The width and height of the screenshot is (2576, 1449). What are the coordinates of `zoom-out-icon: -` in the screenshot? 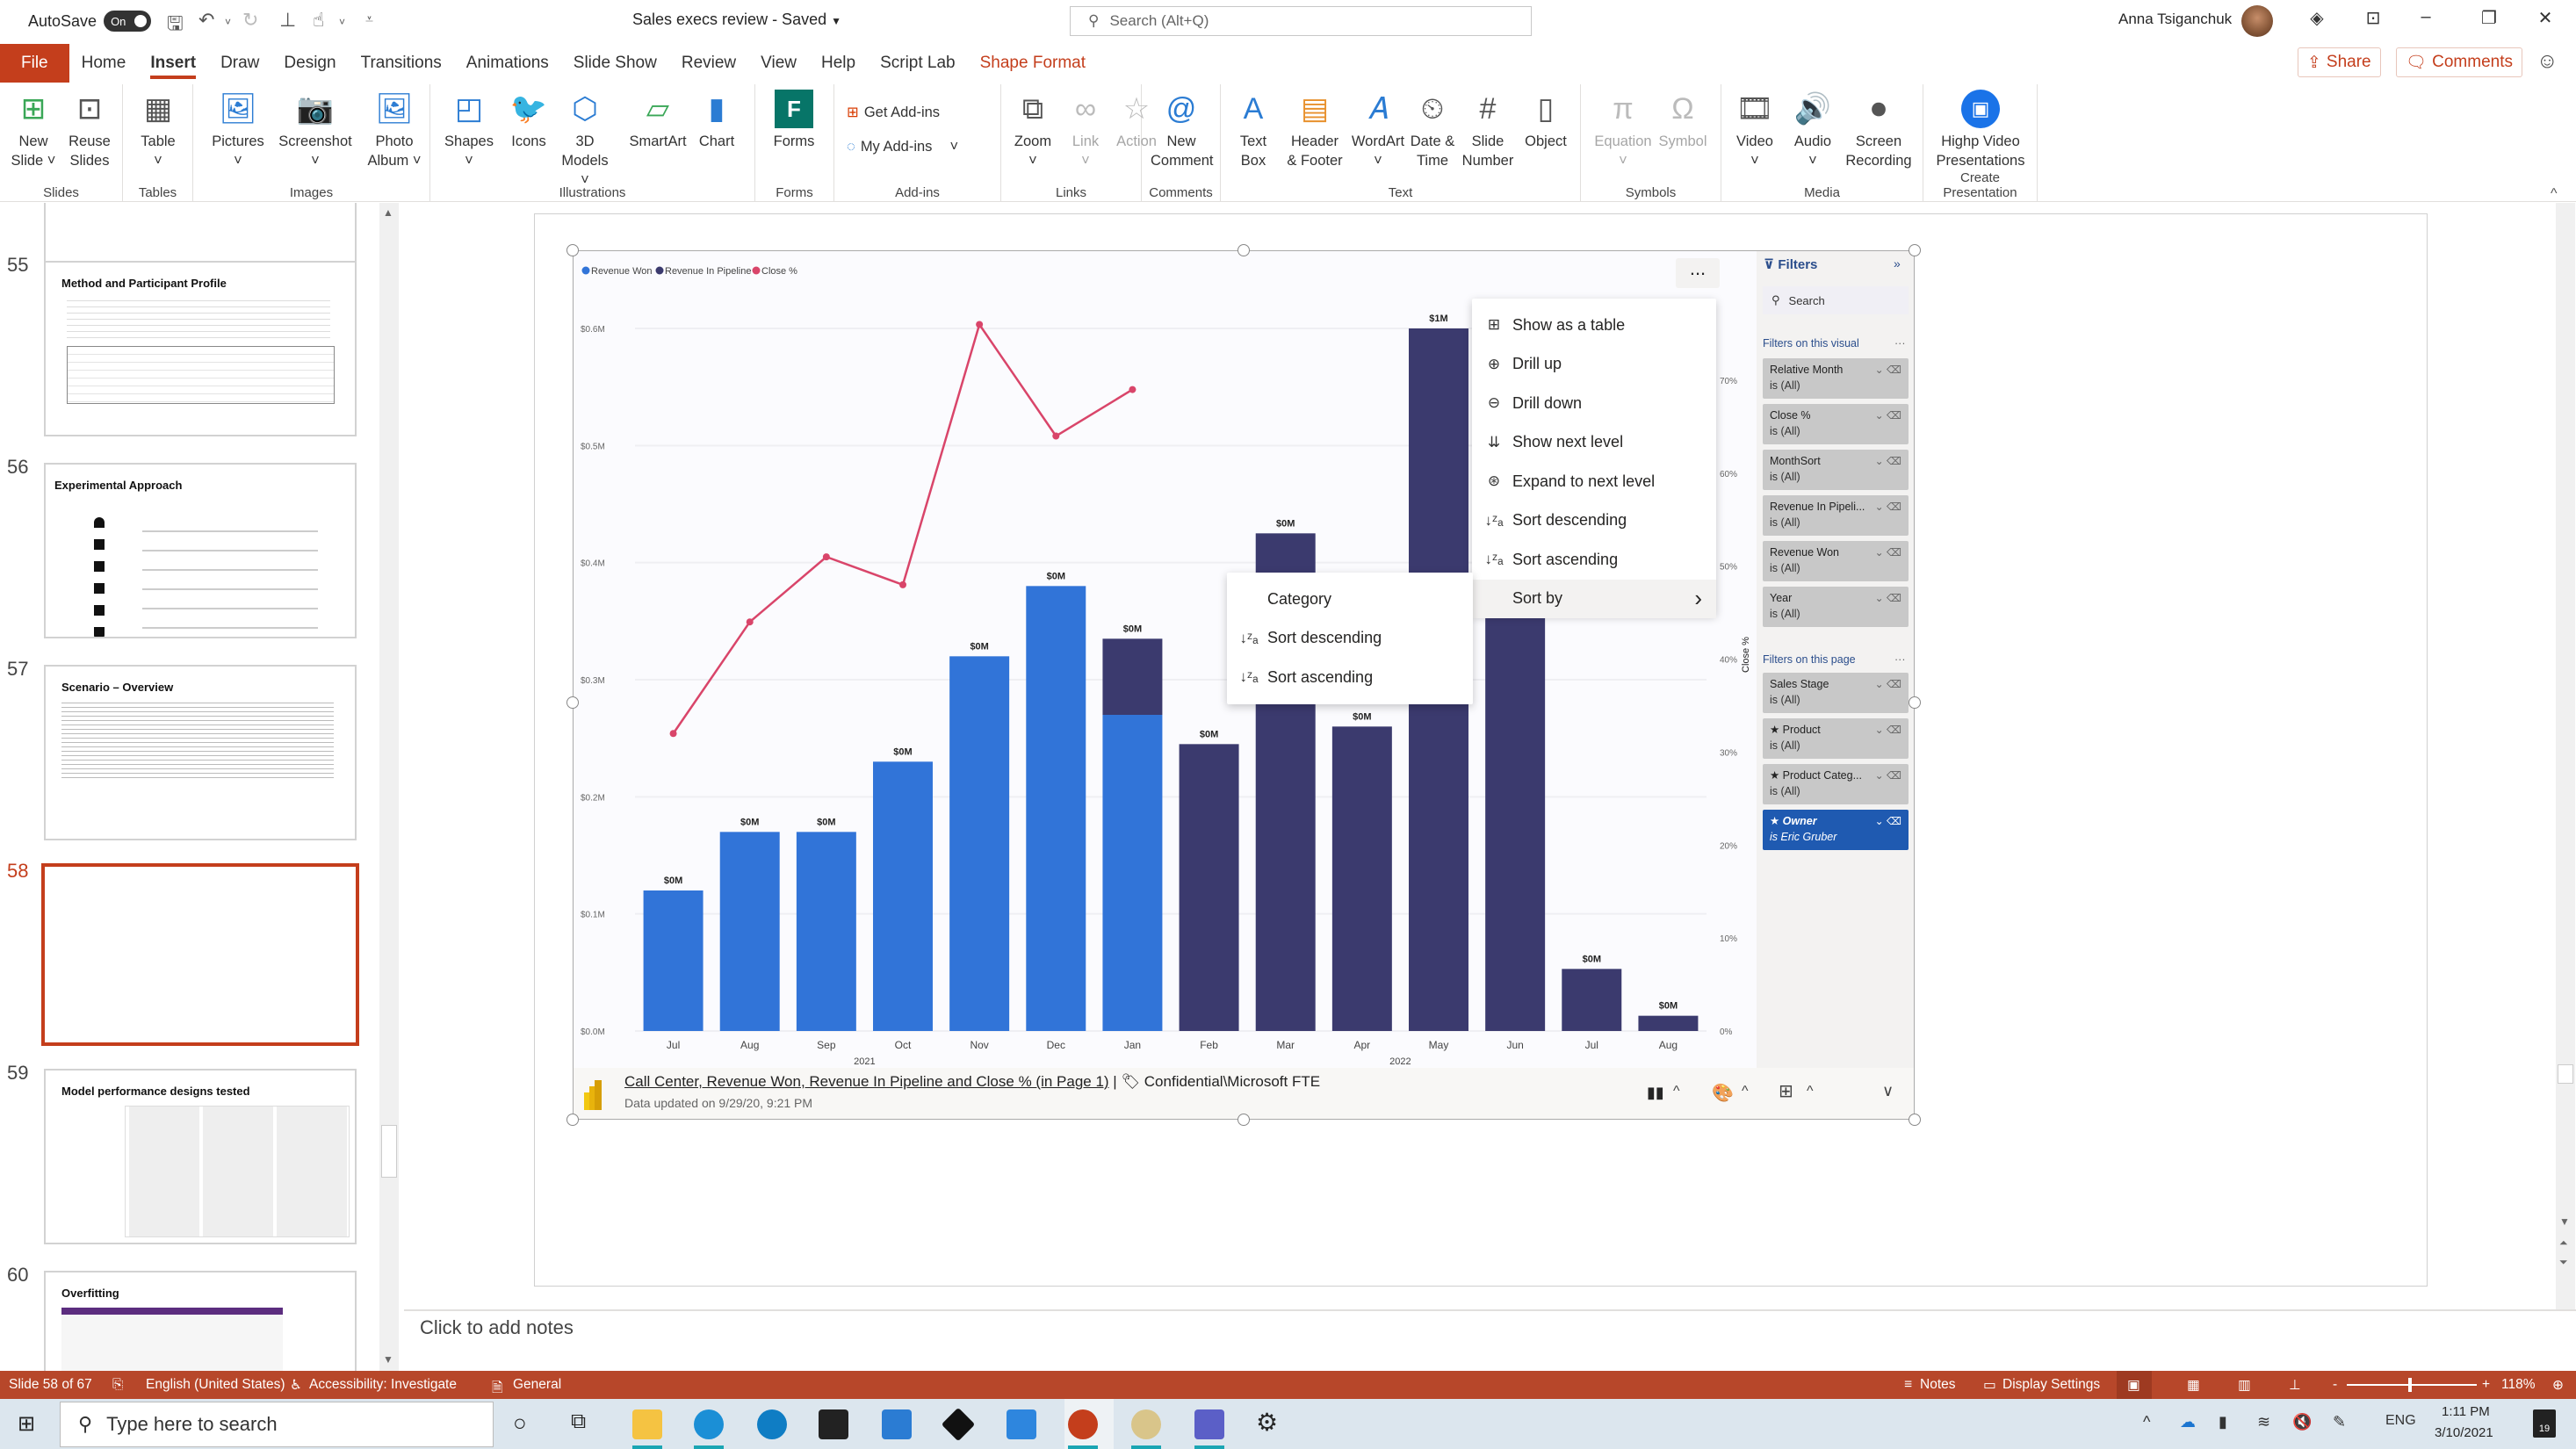 It's located at (2335, 1385).